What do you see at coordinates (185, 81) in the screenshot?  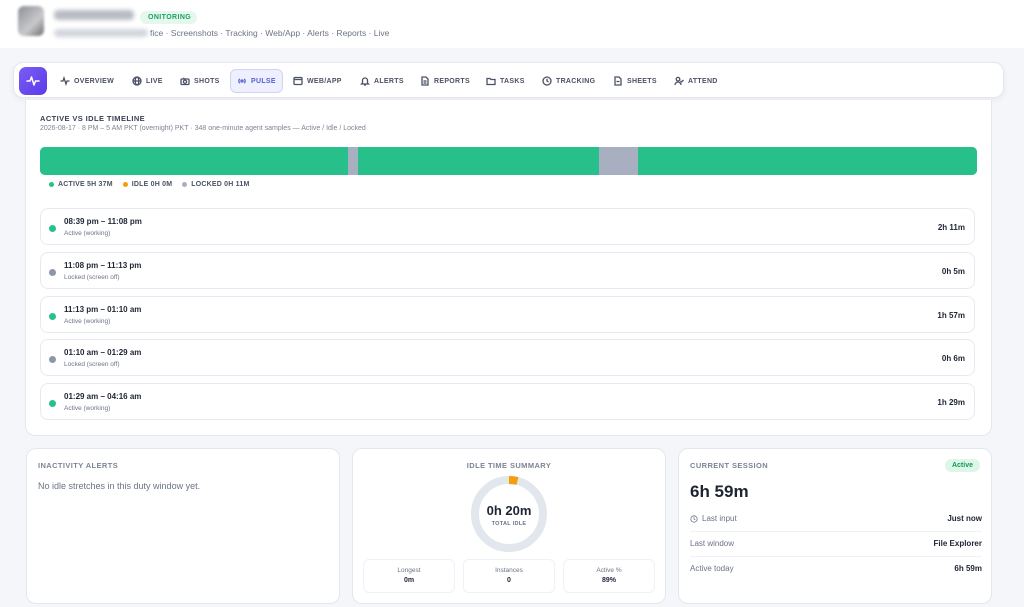 I see `camera-icon` at bounding box center [185, 81].